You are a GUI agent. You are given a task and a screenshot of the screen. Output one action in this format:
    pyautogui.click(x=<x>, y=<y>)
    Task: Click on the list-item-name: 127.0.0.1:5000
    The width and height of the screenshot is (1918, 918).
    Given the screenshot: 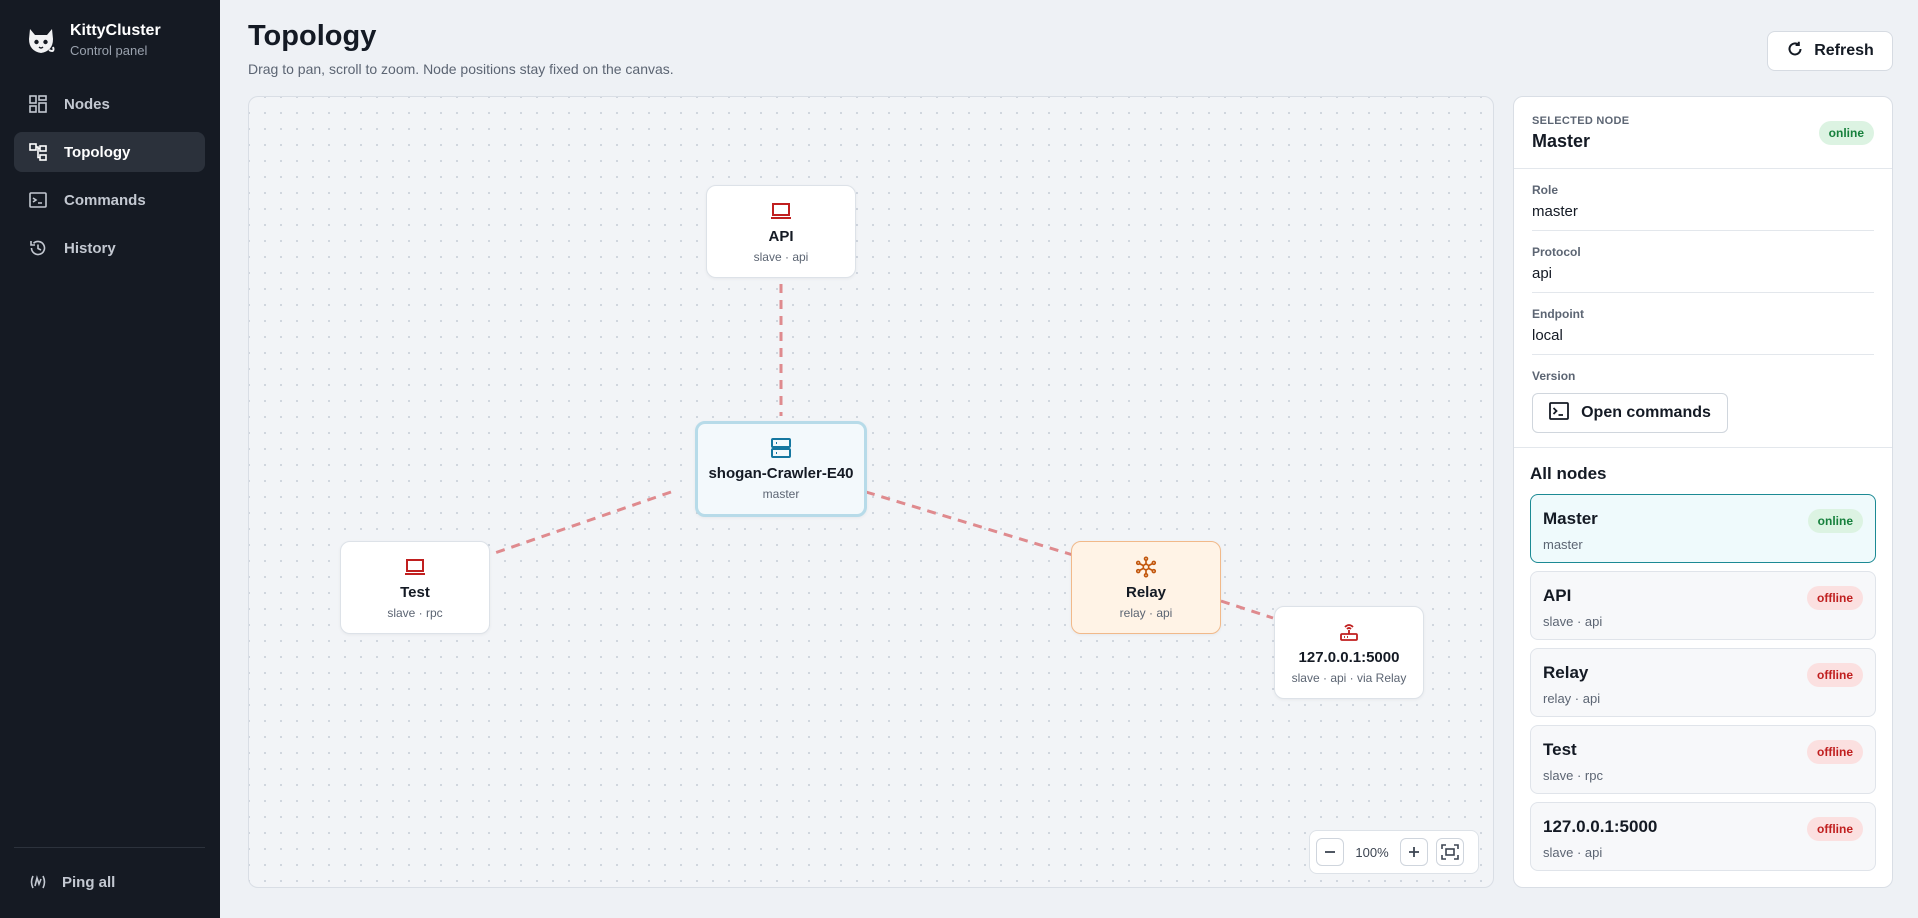 What is the action you would take?
    pyautogui.click(x=1600, y=826)
    